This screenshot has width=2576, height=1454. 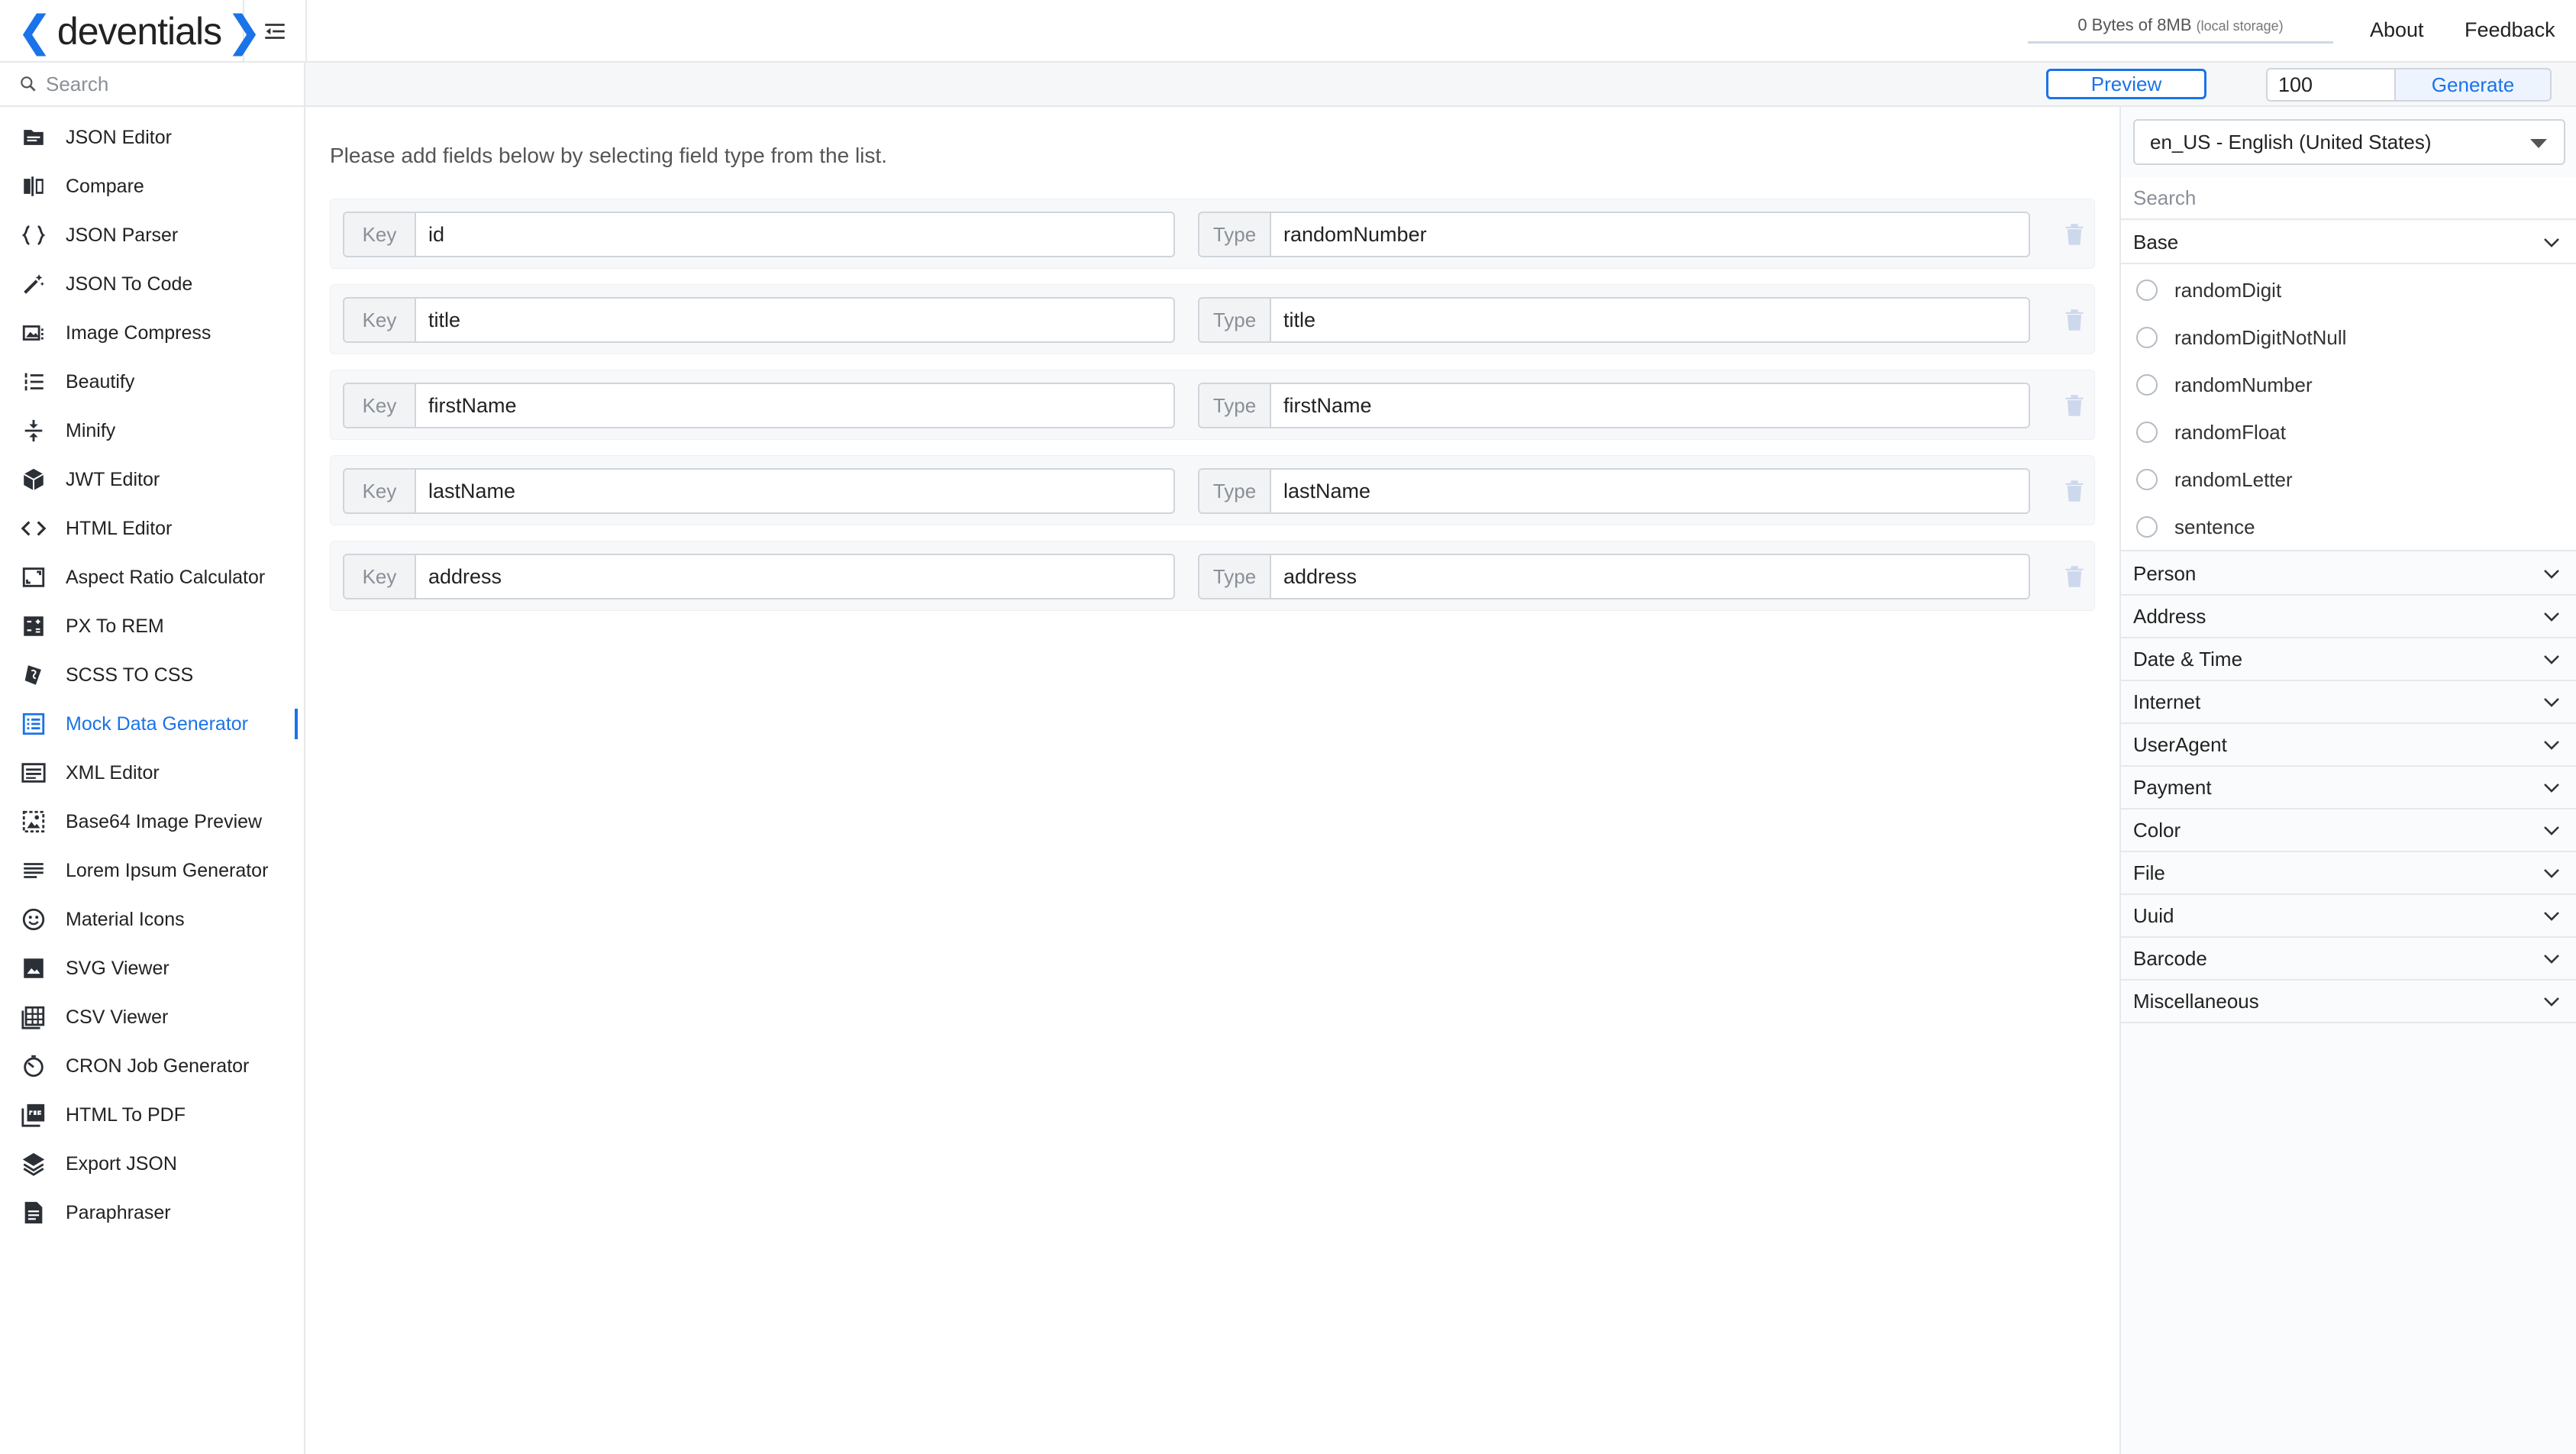 What do you see at coordinates (172, 84) in the screenshot?
I see `sidebar-search-input` at bounding box center [172, 84].